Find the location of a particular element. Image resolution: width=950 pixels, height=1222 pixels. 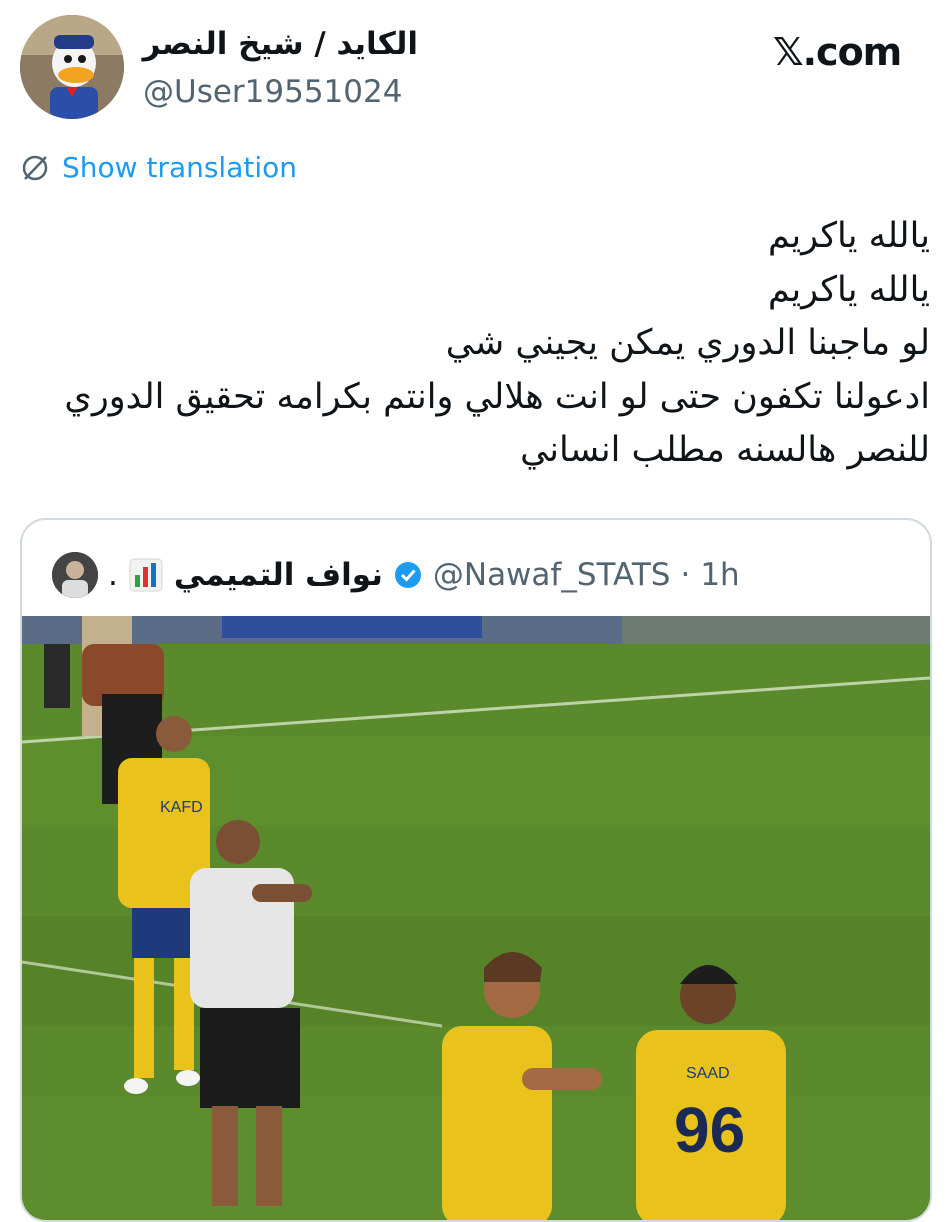

quoted-author-handle: @Nawaf_STATS is located at coordinates (552, 575).